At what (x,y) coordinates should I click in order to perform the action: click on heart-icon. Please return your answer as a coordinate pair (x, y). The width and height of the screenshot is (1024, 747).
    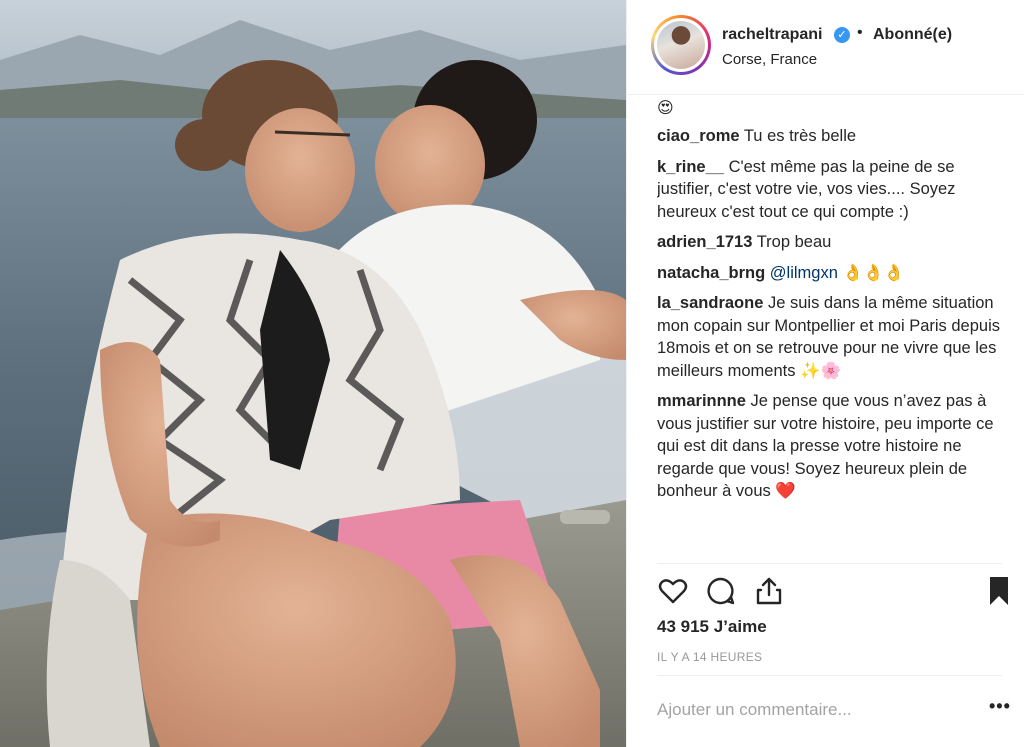
    Looking at the image, I should click on (673, 591).